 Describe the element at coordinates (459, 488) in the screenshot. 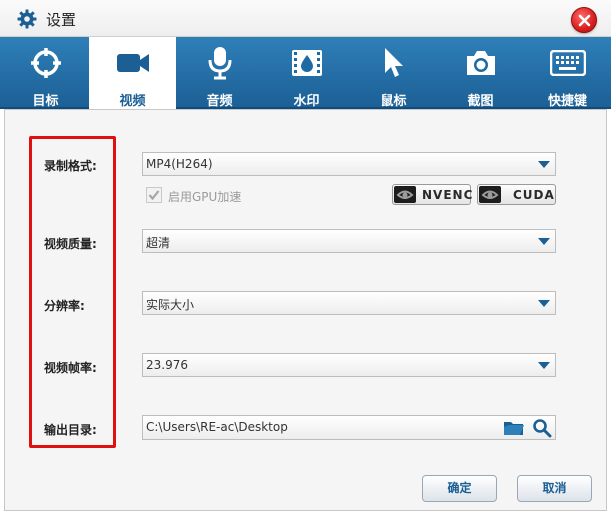

I see `ok-button: 确定` at that location.